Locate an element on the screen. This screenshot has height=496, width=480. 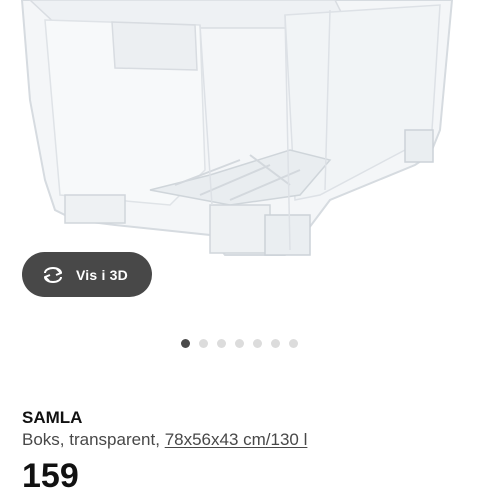
rotate-3d-icon is located at coordinates (53, 275).